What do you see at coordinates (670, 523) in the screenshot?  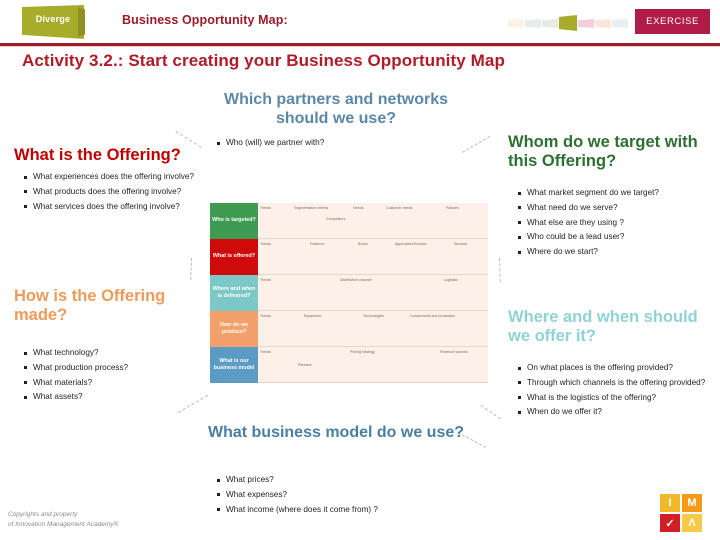 I see `ima-logo-tile: ✓` at bounding box center [670, 523].